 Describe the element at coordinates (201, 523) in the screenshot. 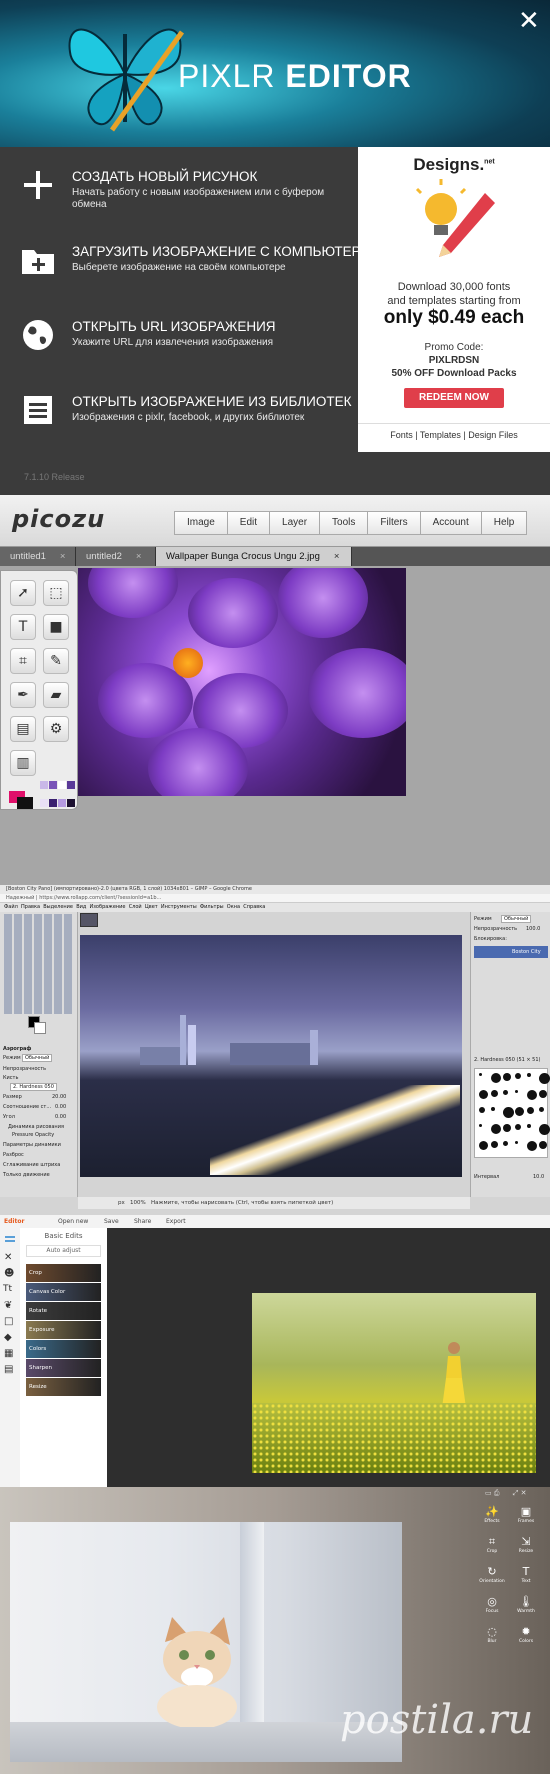

I see `menu-image: Image` at that location.